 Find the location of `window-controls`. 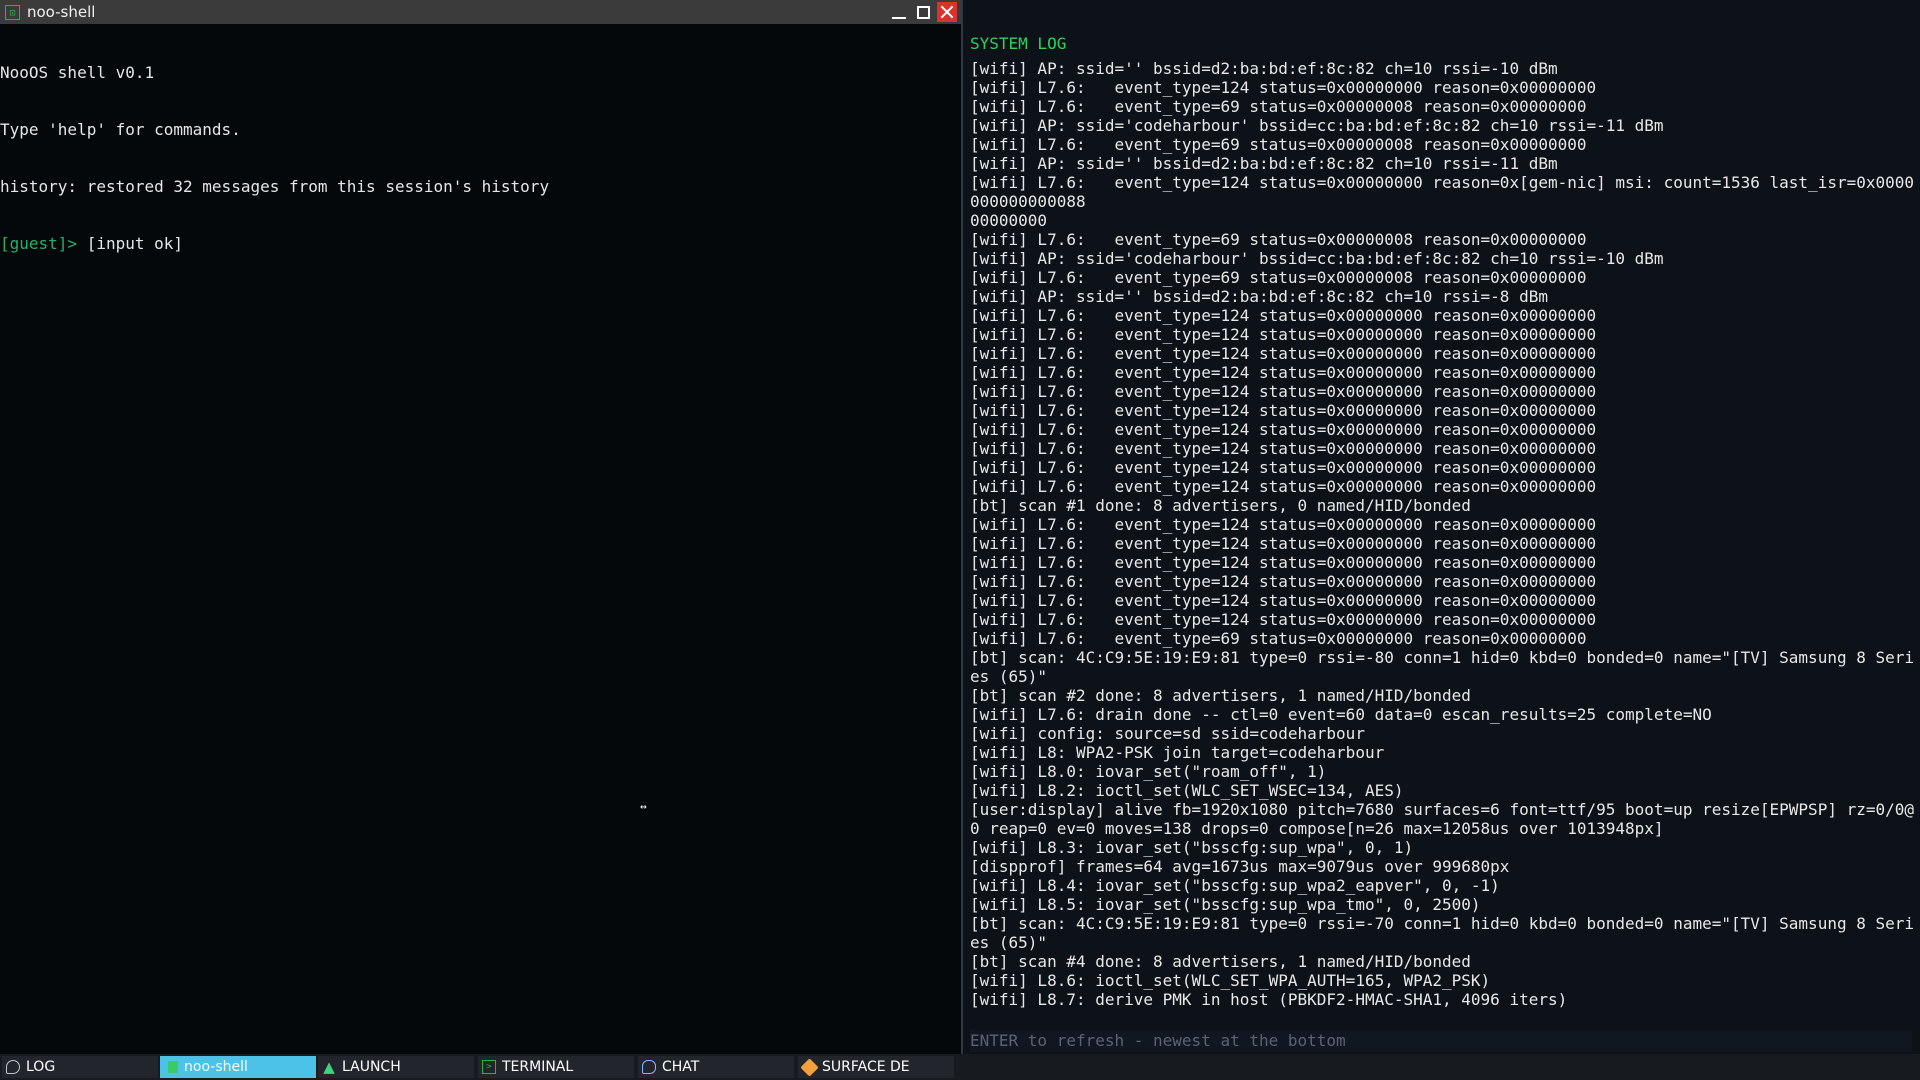

window-controls is located at coordinates (923, 12).